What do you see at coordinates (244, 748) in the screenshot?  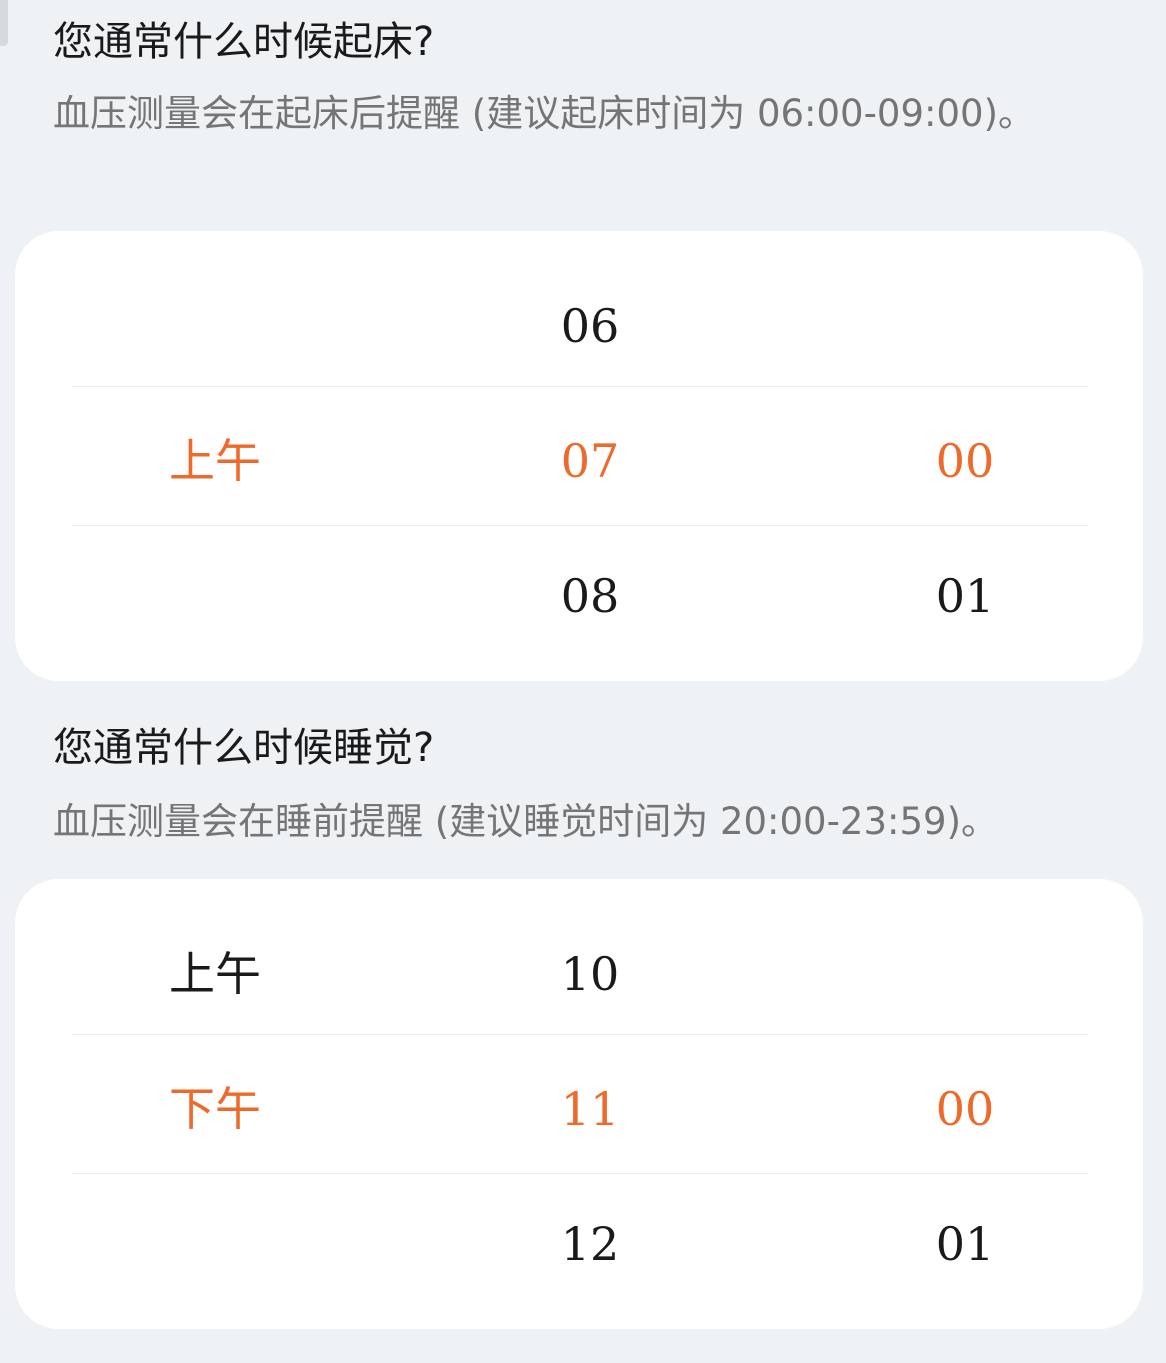 I see `sleep-time-title: 您通常什么时候睡觉?` at bounding box center [244, 748].